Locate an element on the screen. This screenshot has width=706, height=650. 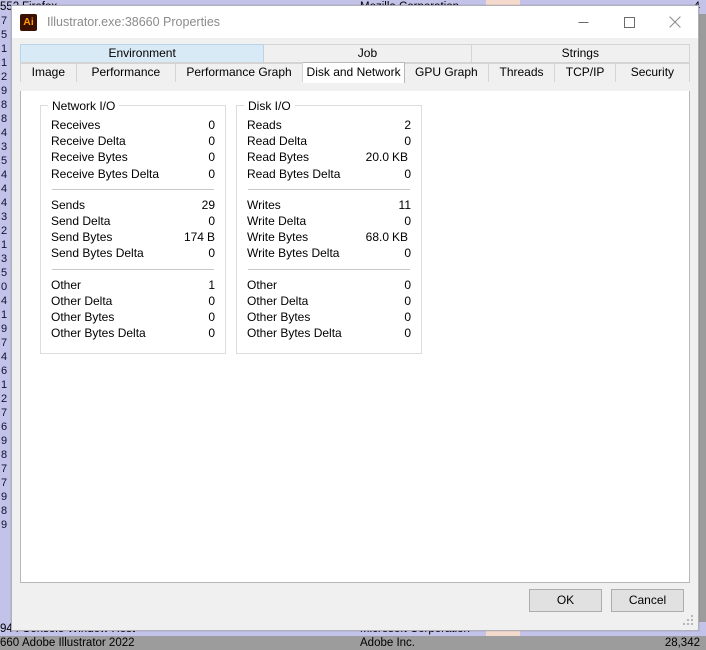
bg-row-name: Adobe Illustrator 2022 is located at coordinates (78, 643).